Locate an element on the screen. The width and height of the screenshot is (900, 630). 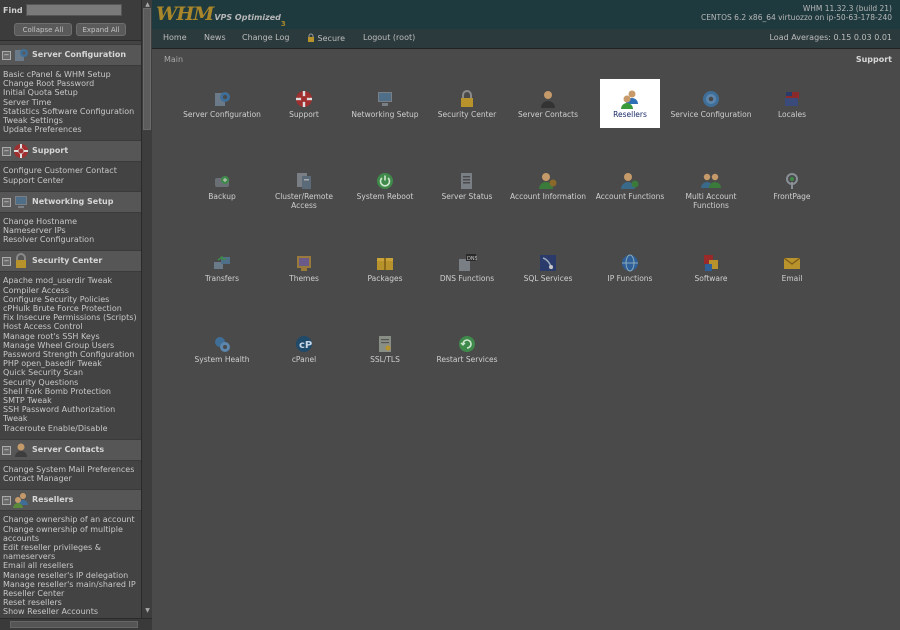
load-averages: Load Averages: 0.15 0.03 0.01 is located at coordinates (830, 37).